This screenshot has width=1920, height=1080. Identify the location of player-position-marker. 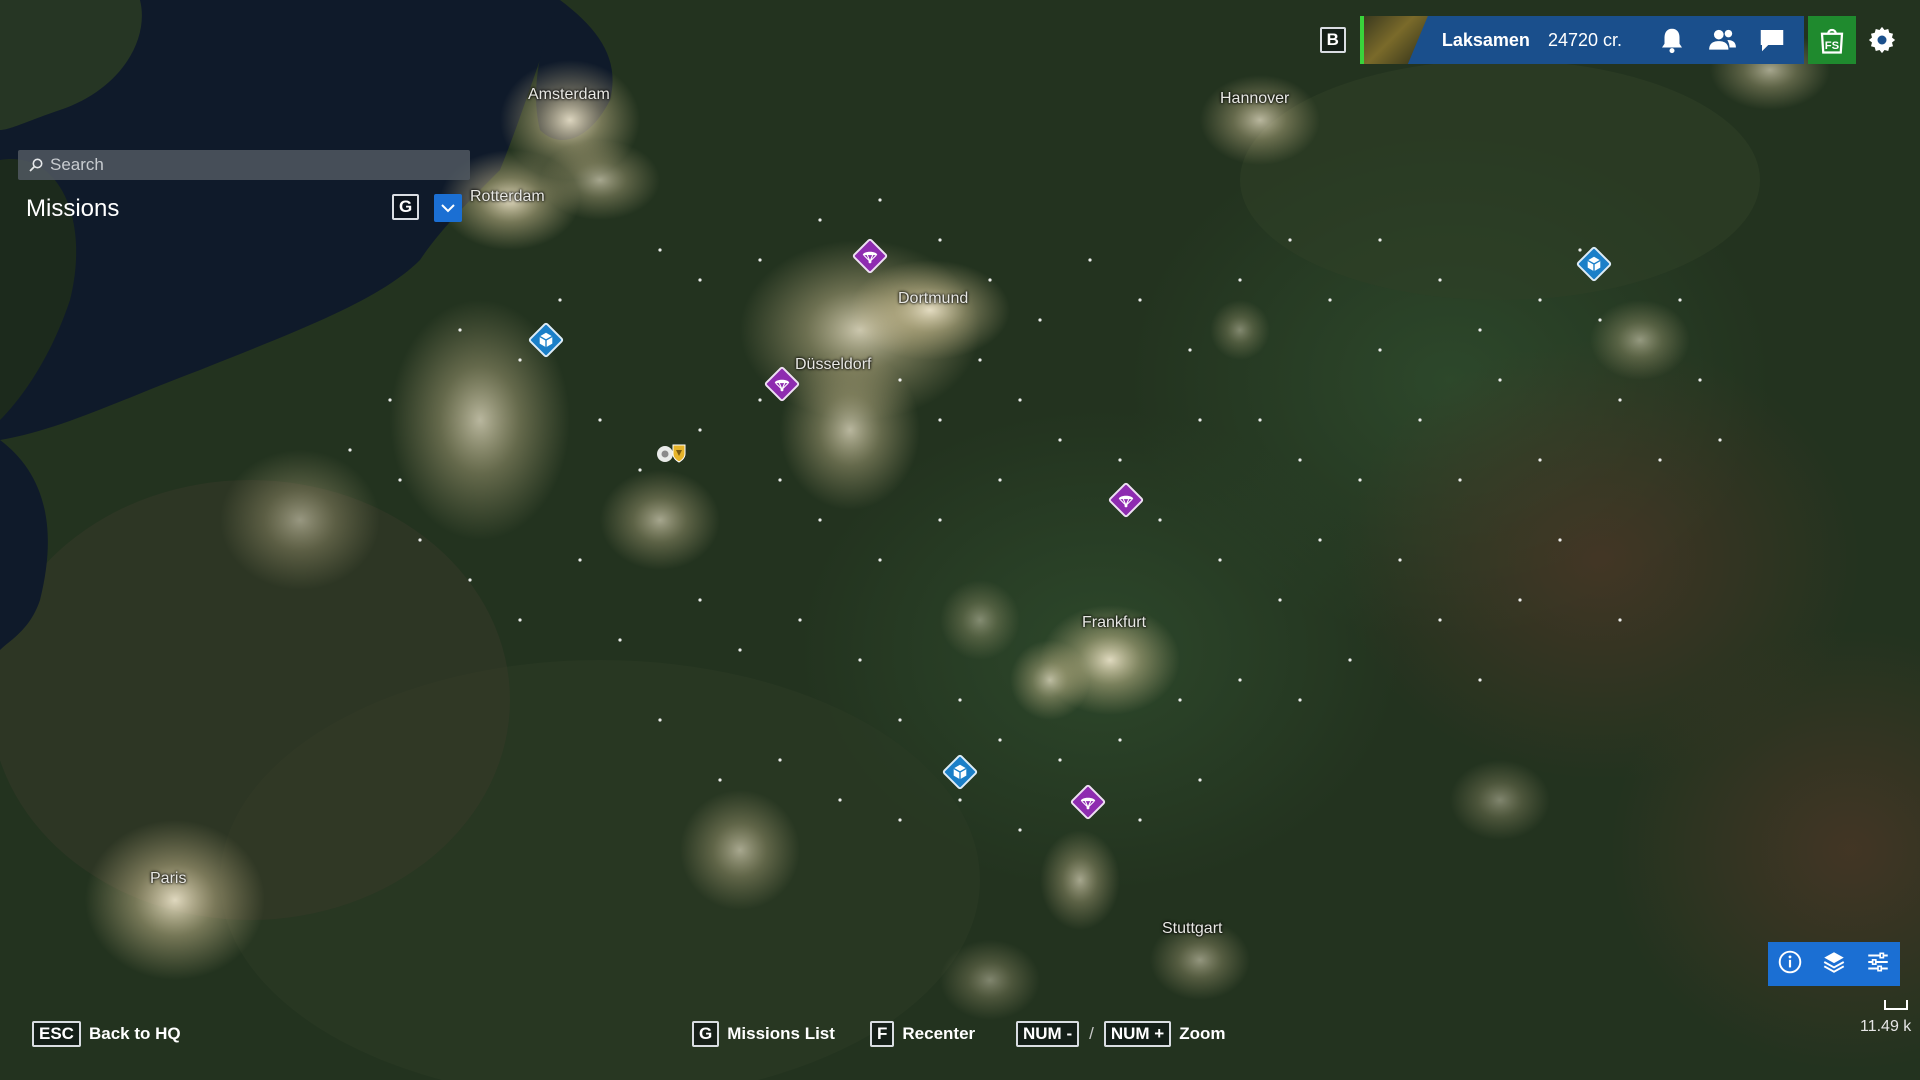
(672, 453).